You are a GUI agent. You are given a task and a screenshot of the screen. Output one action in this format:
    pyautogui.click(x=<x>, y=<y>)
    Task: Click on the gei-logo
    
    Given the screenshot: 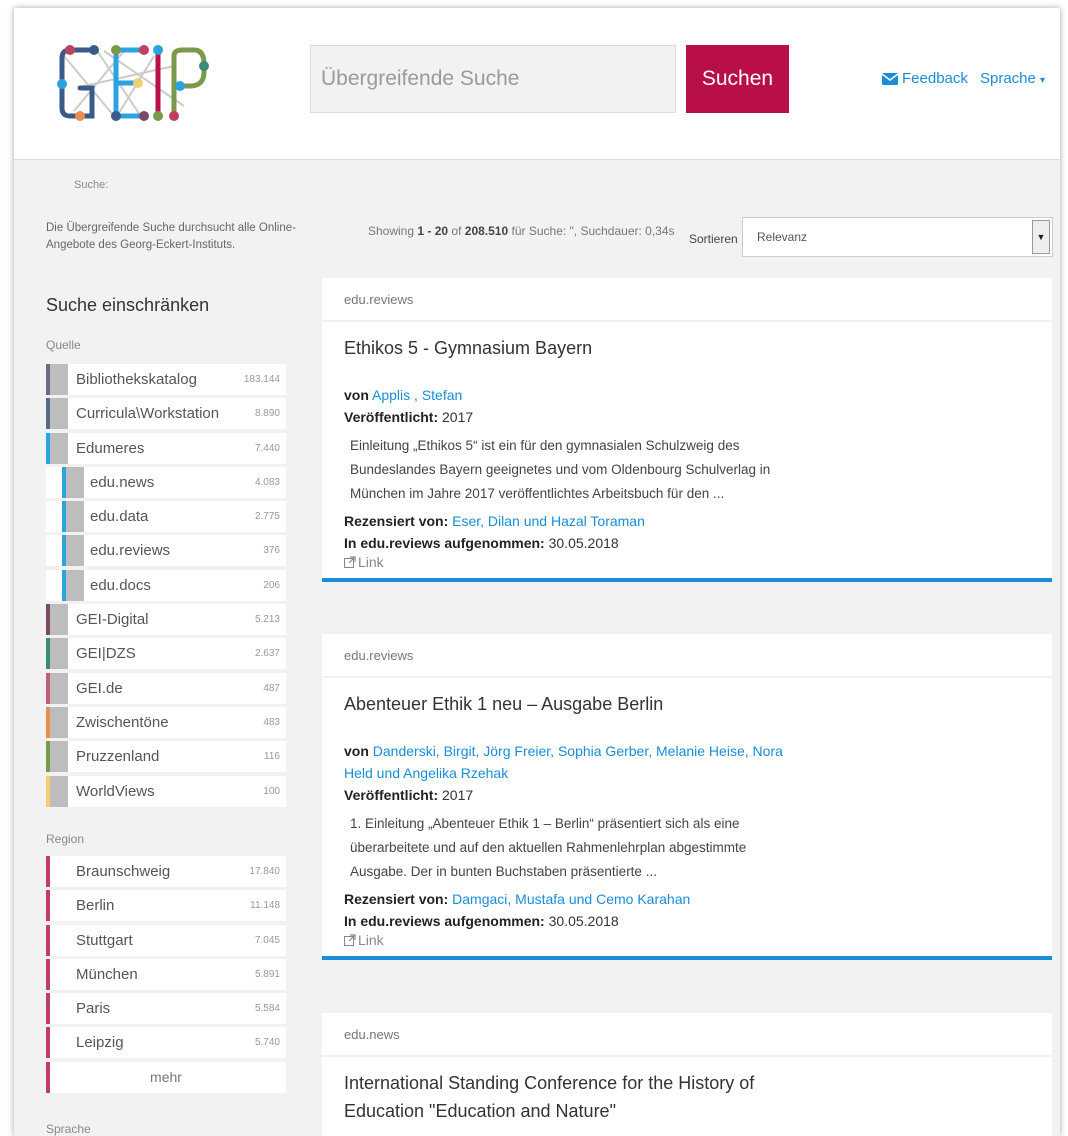 What is the action you would take?
    pyautogui.click(x=134, y=84)
    